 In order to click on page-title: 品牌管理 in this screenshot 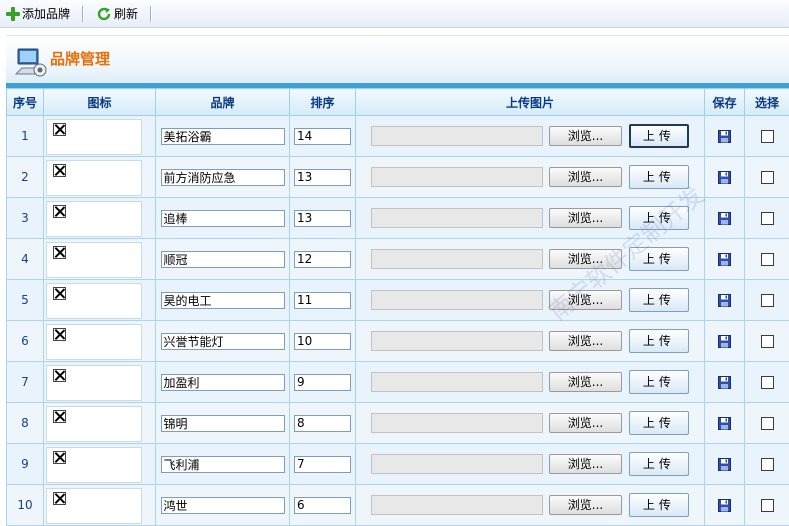, I will do `click(80, 58)`.